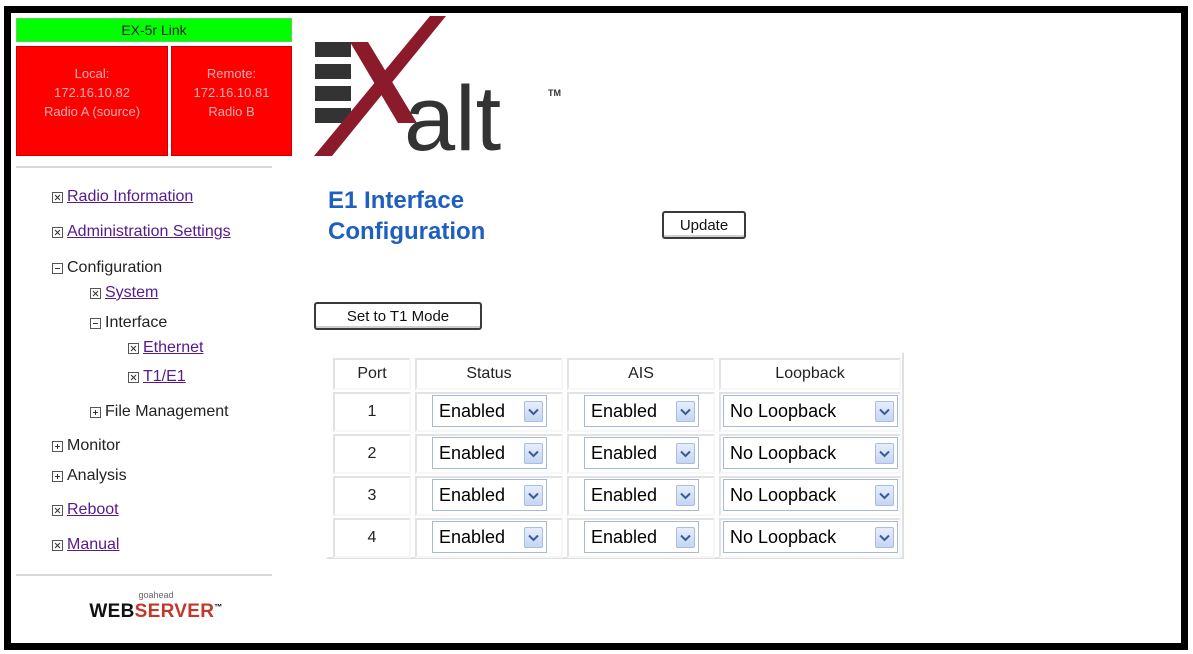 The width and height of the screenshot is (1193, 654). What do you see at coordinates (149, 232) in the screenshot?
I see `nav-administration-settings-link: Administration Settings` at bounding box center [149, 232].